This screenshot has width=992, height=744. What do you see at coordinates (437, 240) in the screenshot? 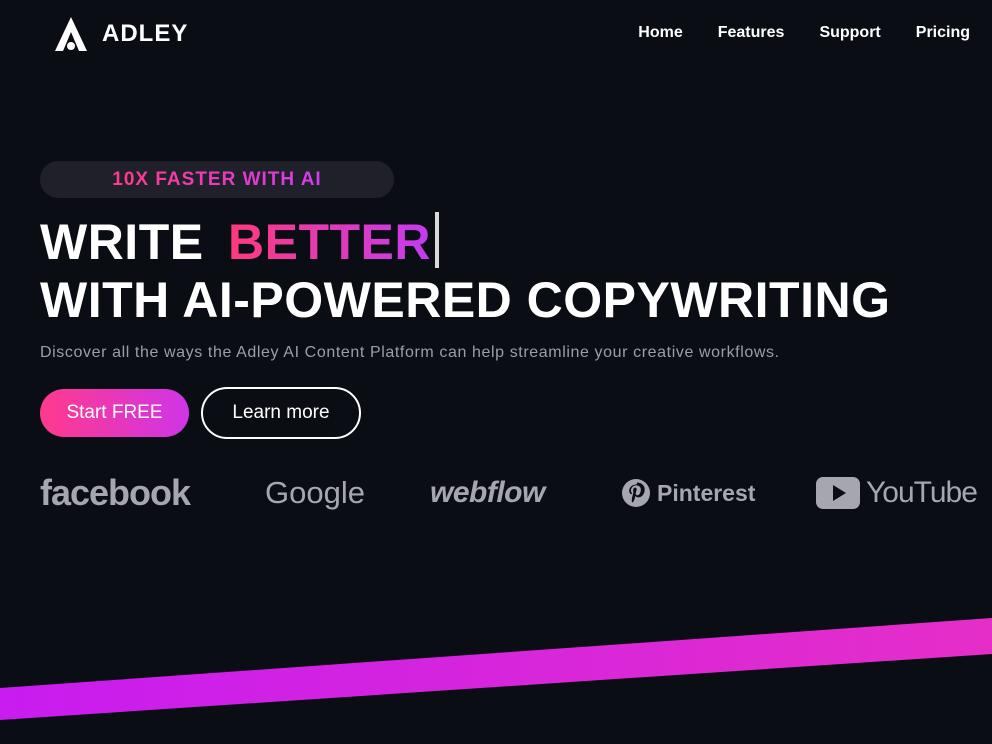
I see `typing-cursor` at bounding box center [437, 240].